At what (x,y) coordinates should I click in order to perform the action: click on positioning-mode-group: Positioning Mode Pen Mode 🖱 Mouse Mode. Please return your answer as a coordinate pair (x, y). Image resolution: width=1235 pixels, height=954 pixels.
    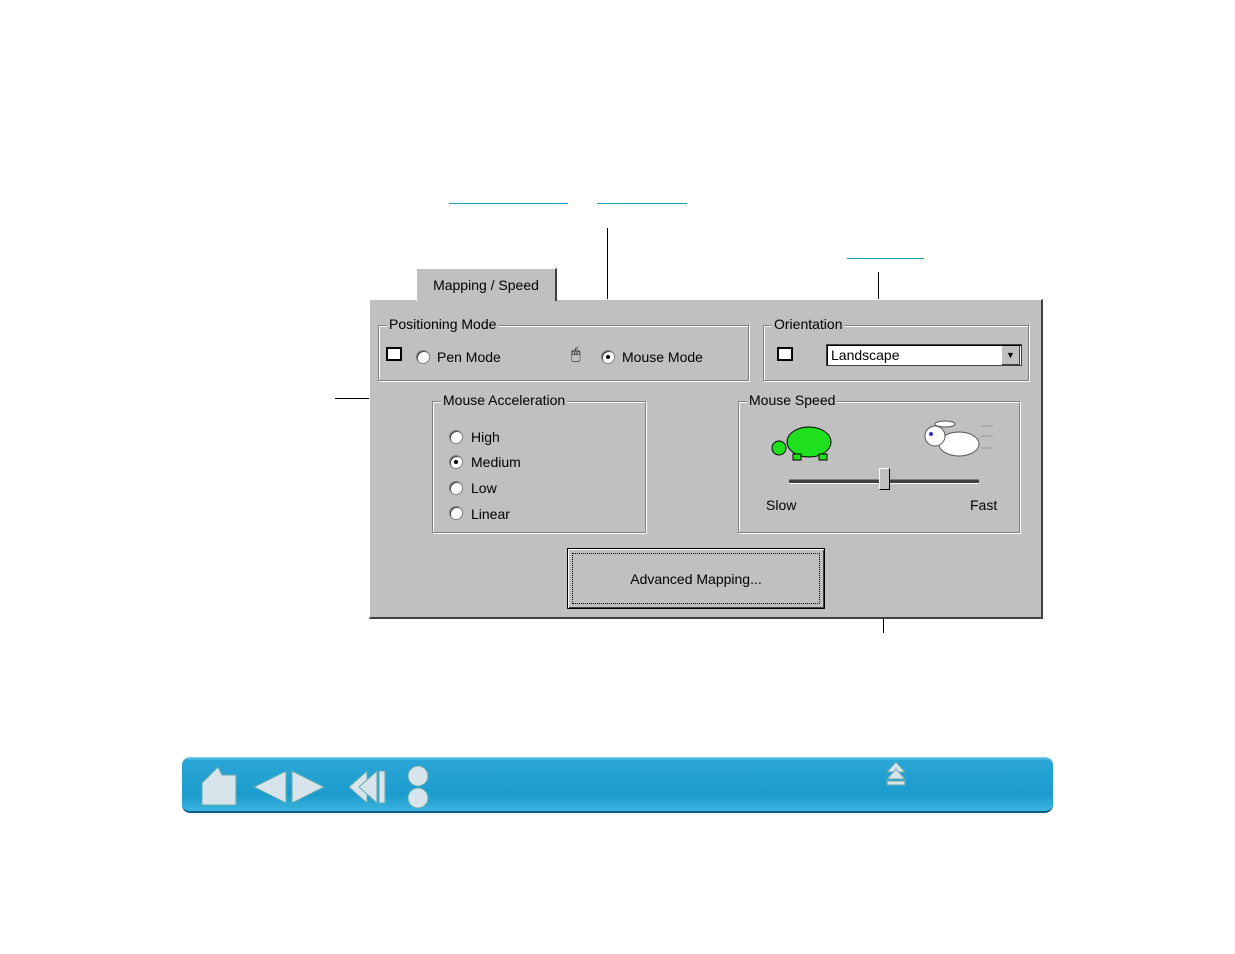
    Looking at the image, I should click on (563, 348).